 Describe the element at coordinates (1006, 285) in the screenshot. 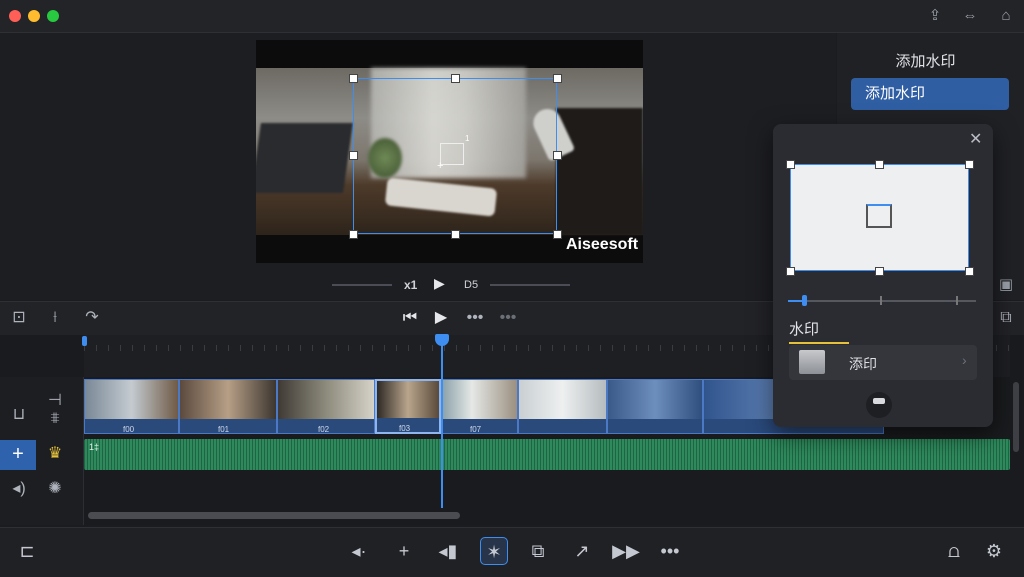

I see `save-icon: ▣` at that location.